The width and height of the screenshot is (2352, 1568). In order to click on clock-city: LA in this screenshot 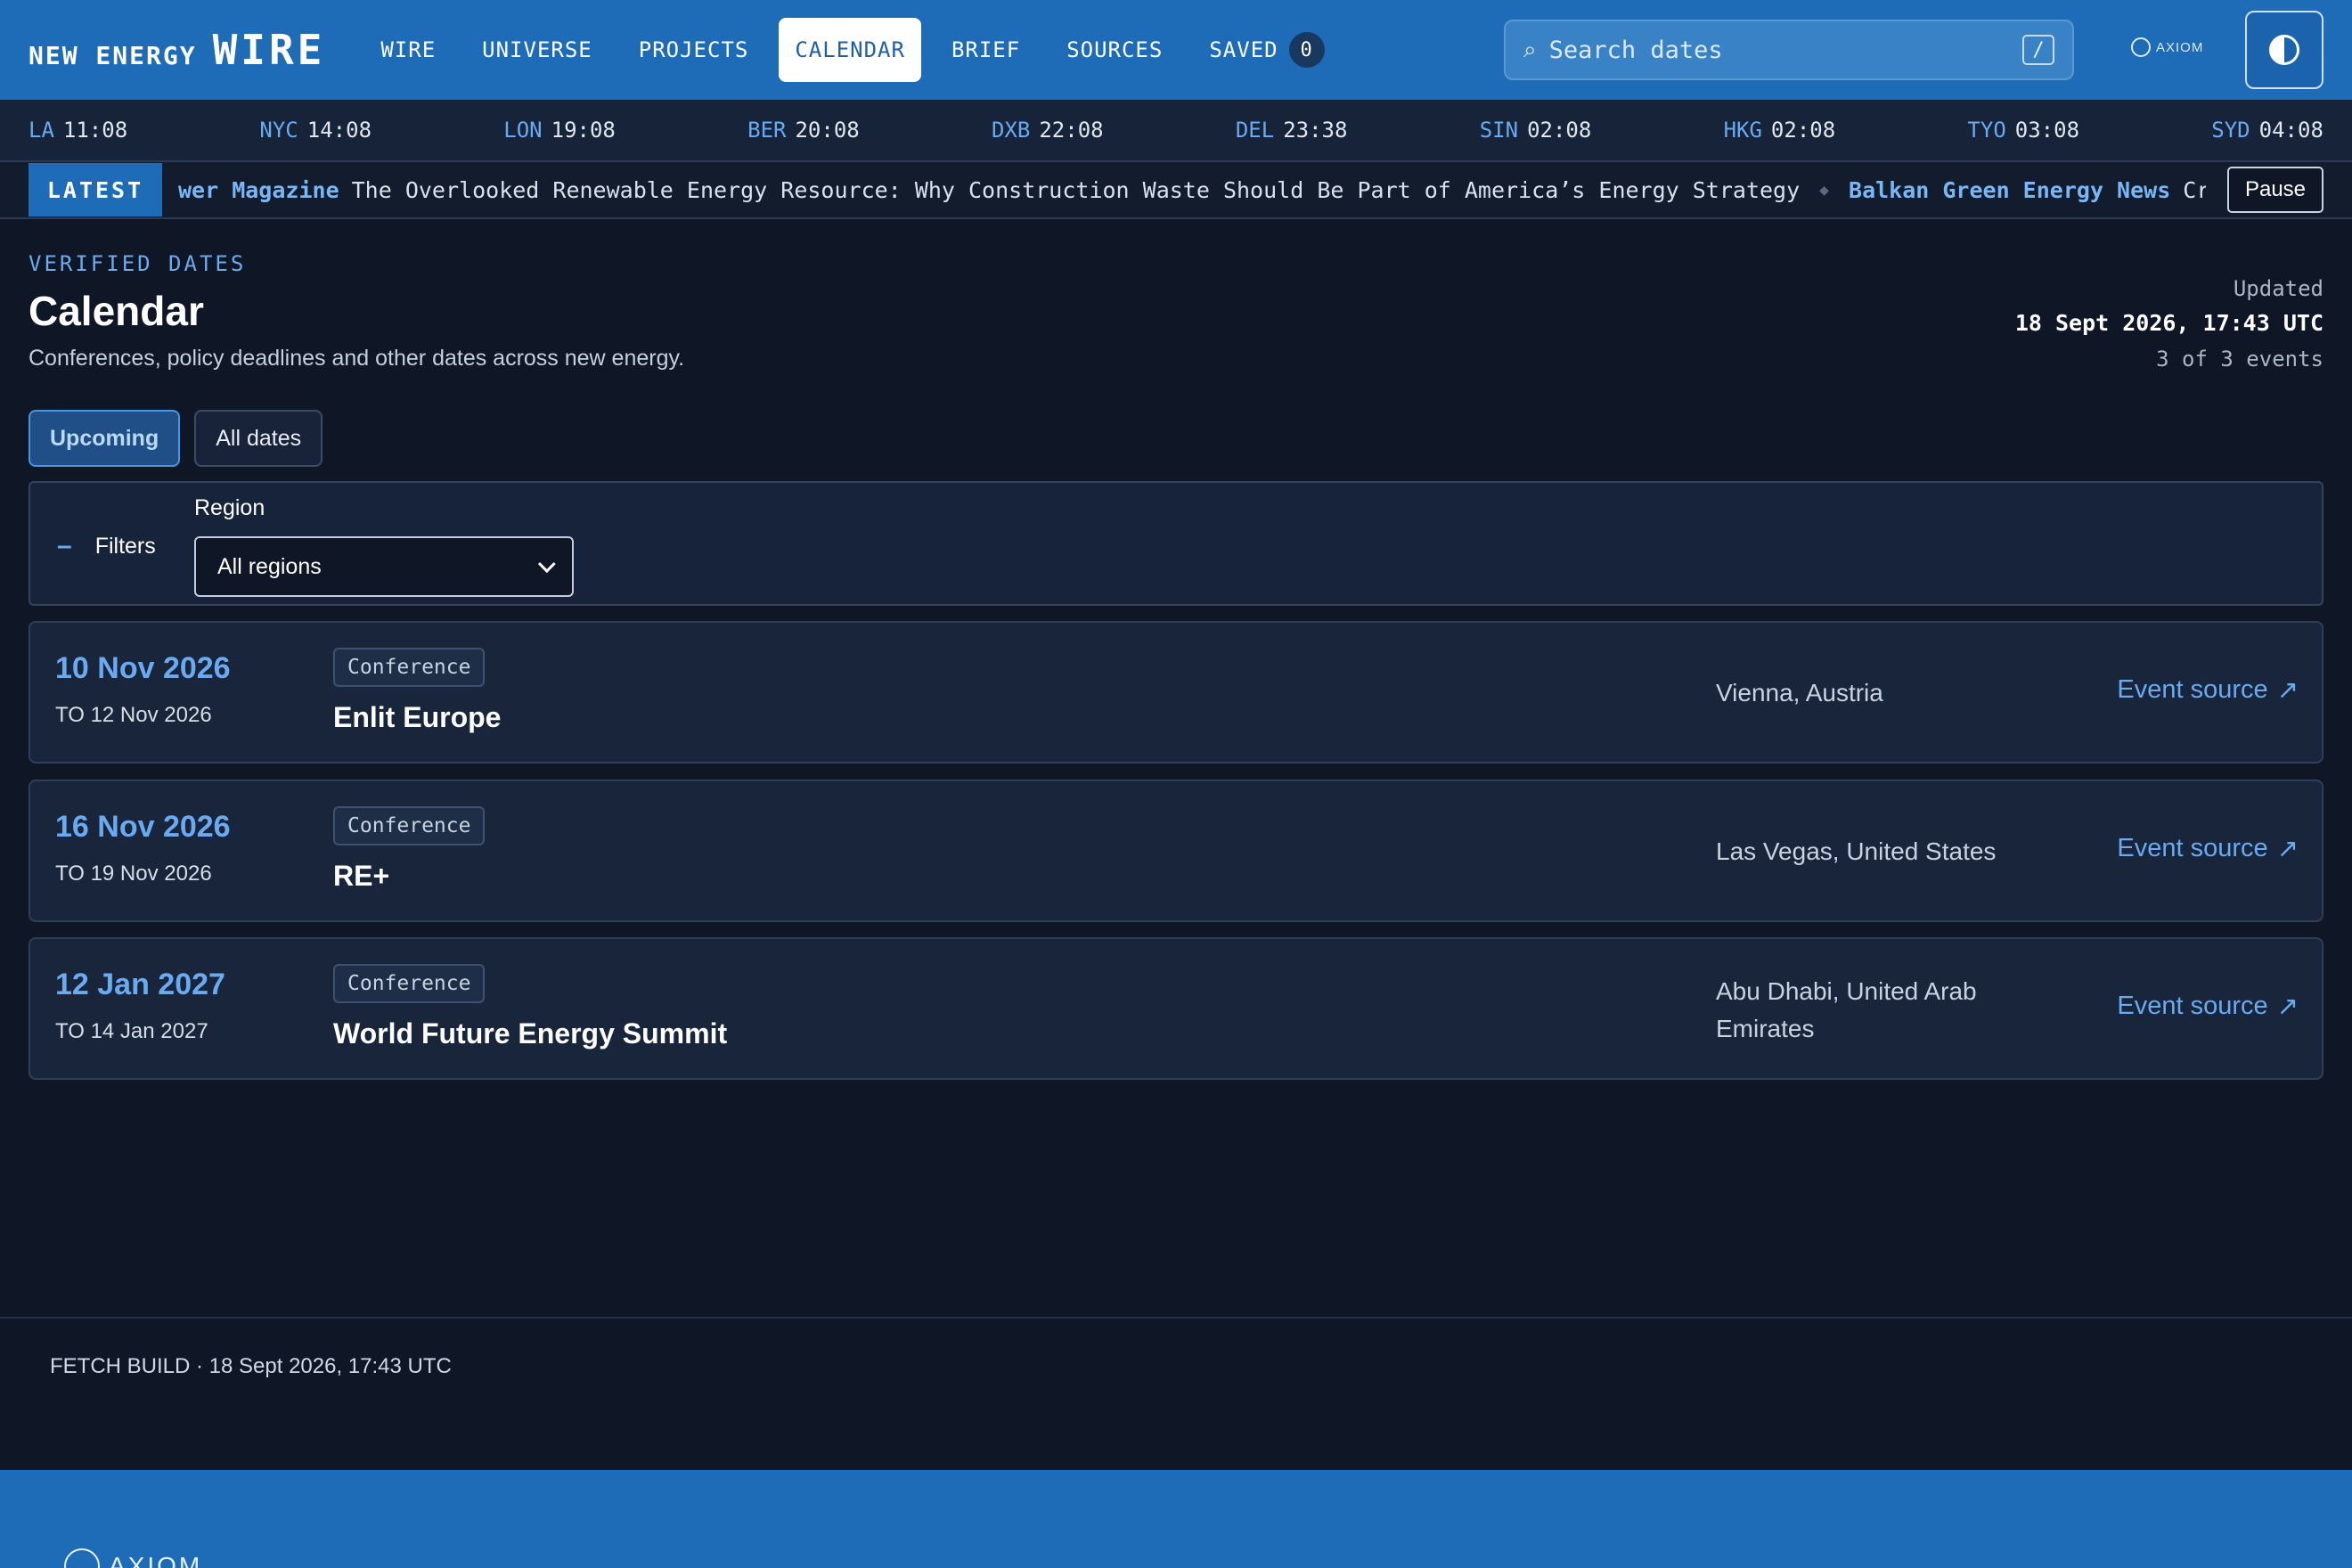, I will do `click(41, 130)`.